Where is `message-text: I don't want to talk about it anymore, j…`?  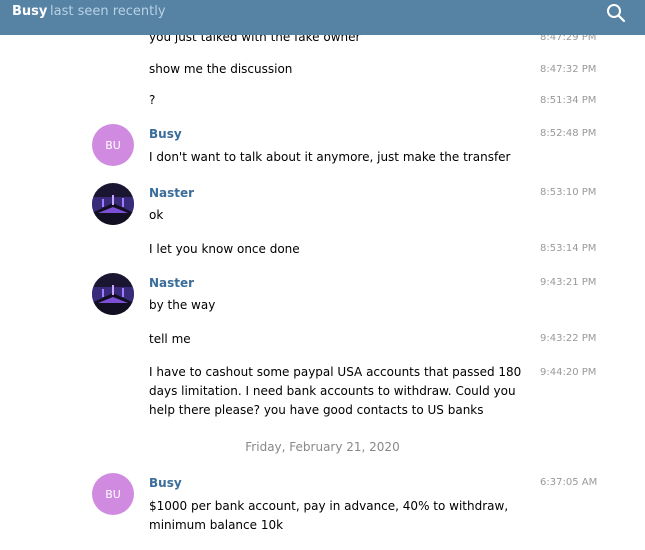 message-text: I don't want to talk about it anymore, j… is located at coordinates (330, 157).